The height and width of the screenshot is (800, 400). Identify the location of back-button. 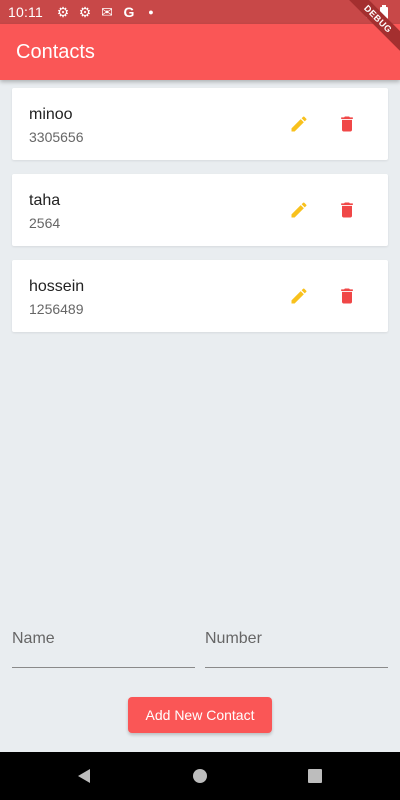
(84, 776).